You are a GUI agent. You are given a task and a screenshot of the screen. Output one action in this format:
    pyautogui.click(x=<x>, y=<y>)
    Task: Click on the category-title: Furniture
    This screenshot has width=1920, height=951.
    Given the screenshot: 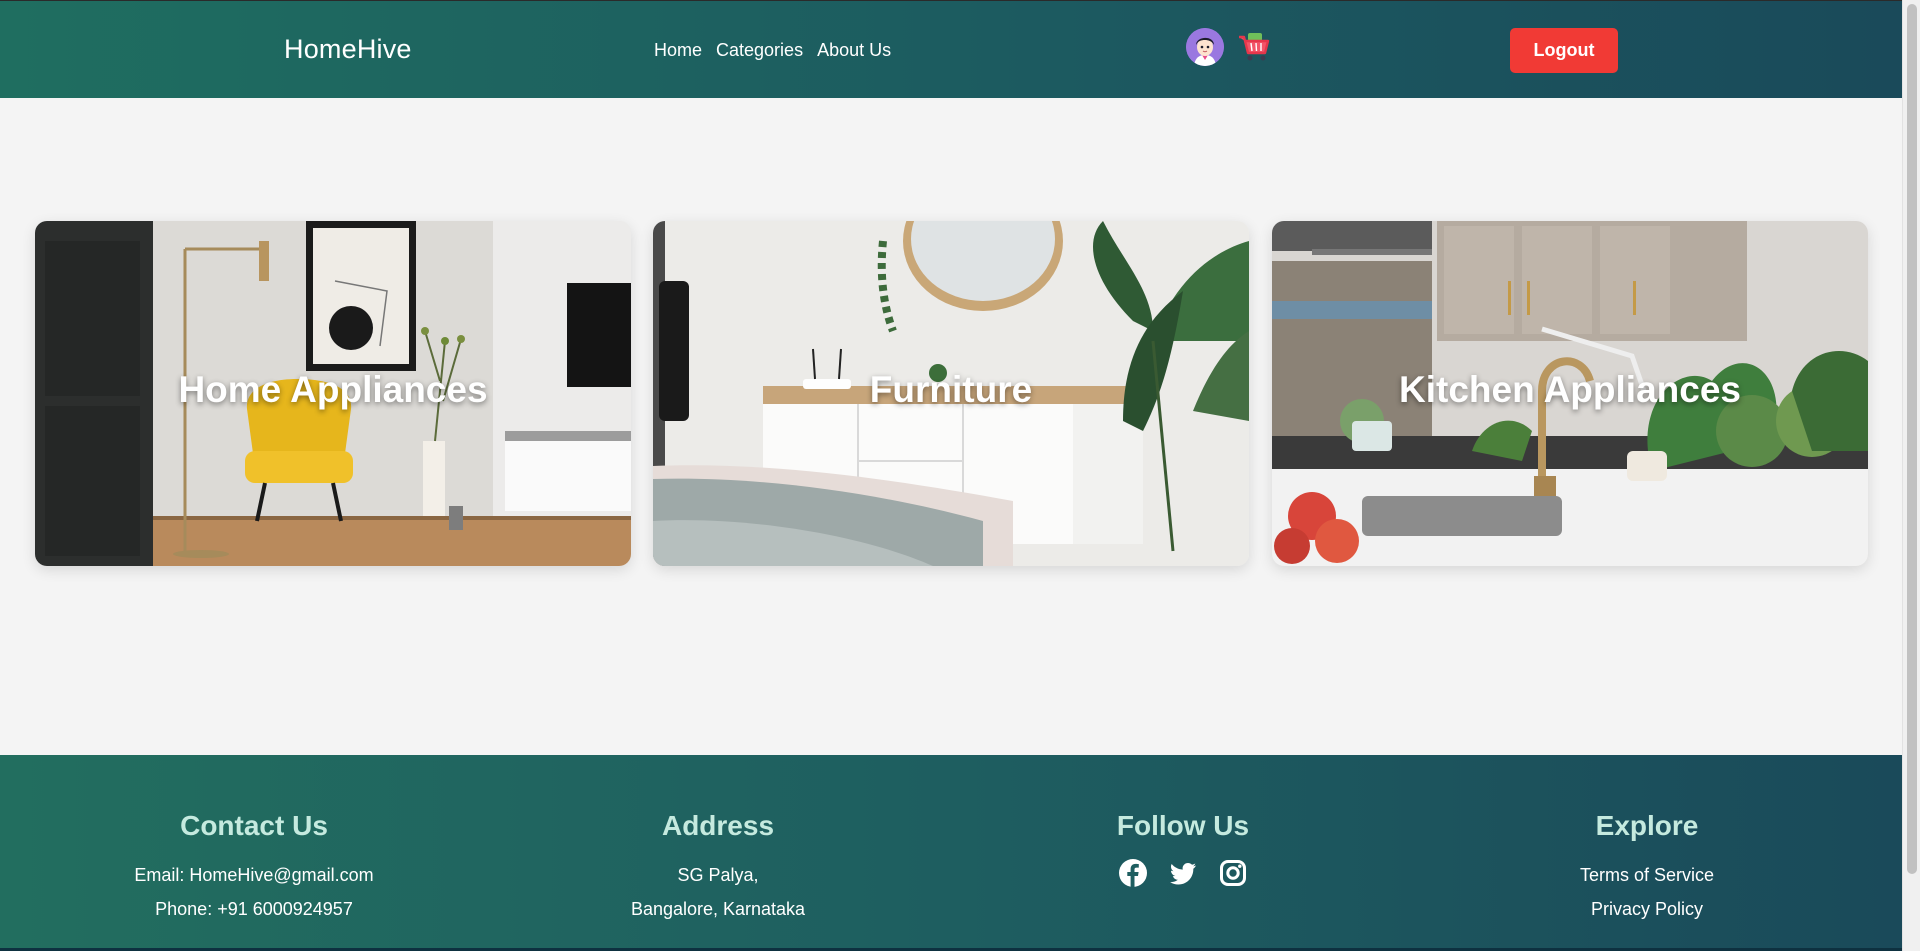 What is the action you would take?
    pyautogui.click(x=951, y=389)
    